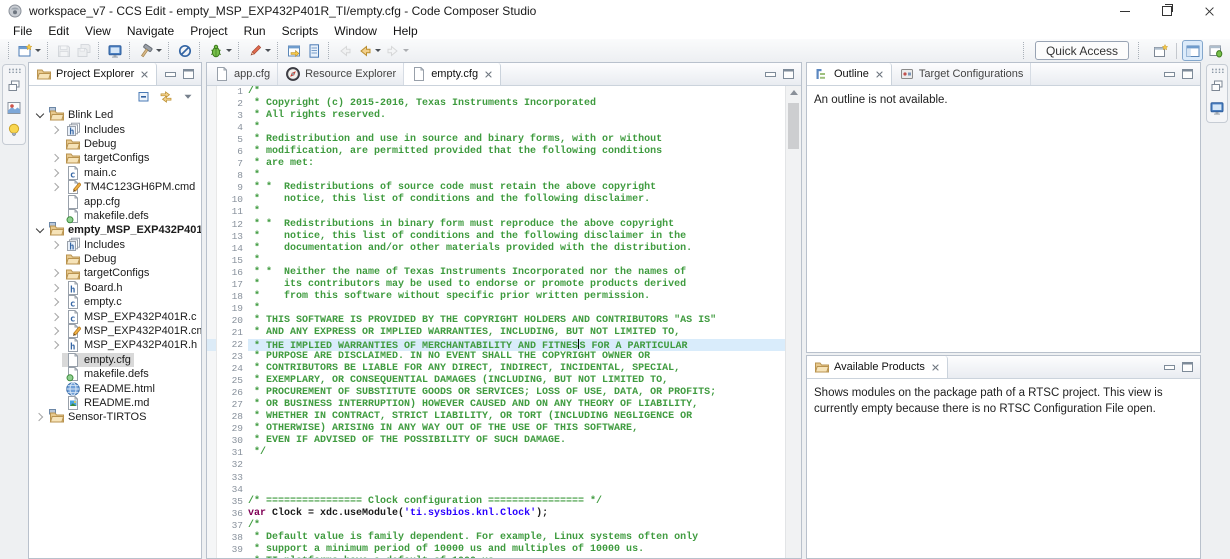  Describe the element at coordinates (1160, 50) in the screenshot. I see `open-perspective-button` at that location.